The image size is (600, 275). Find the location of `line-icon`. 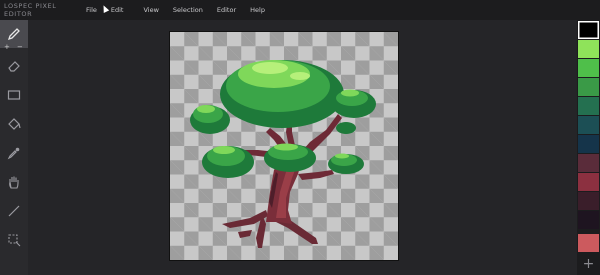

line-icon is located at coordinates (14, 211).